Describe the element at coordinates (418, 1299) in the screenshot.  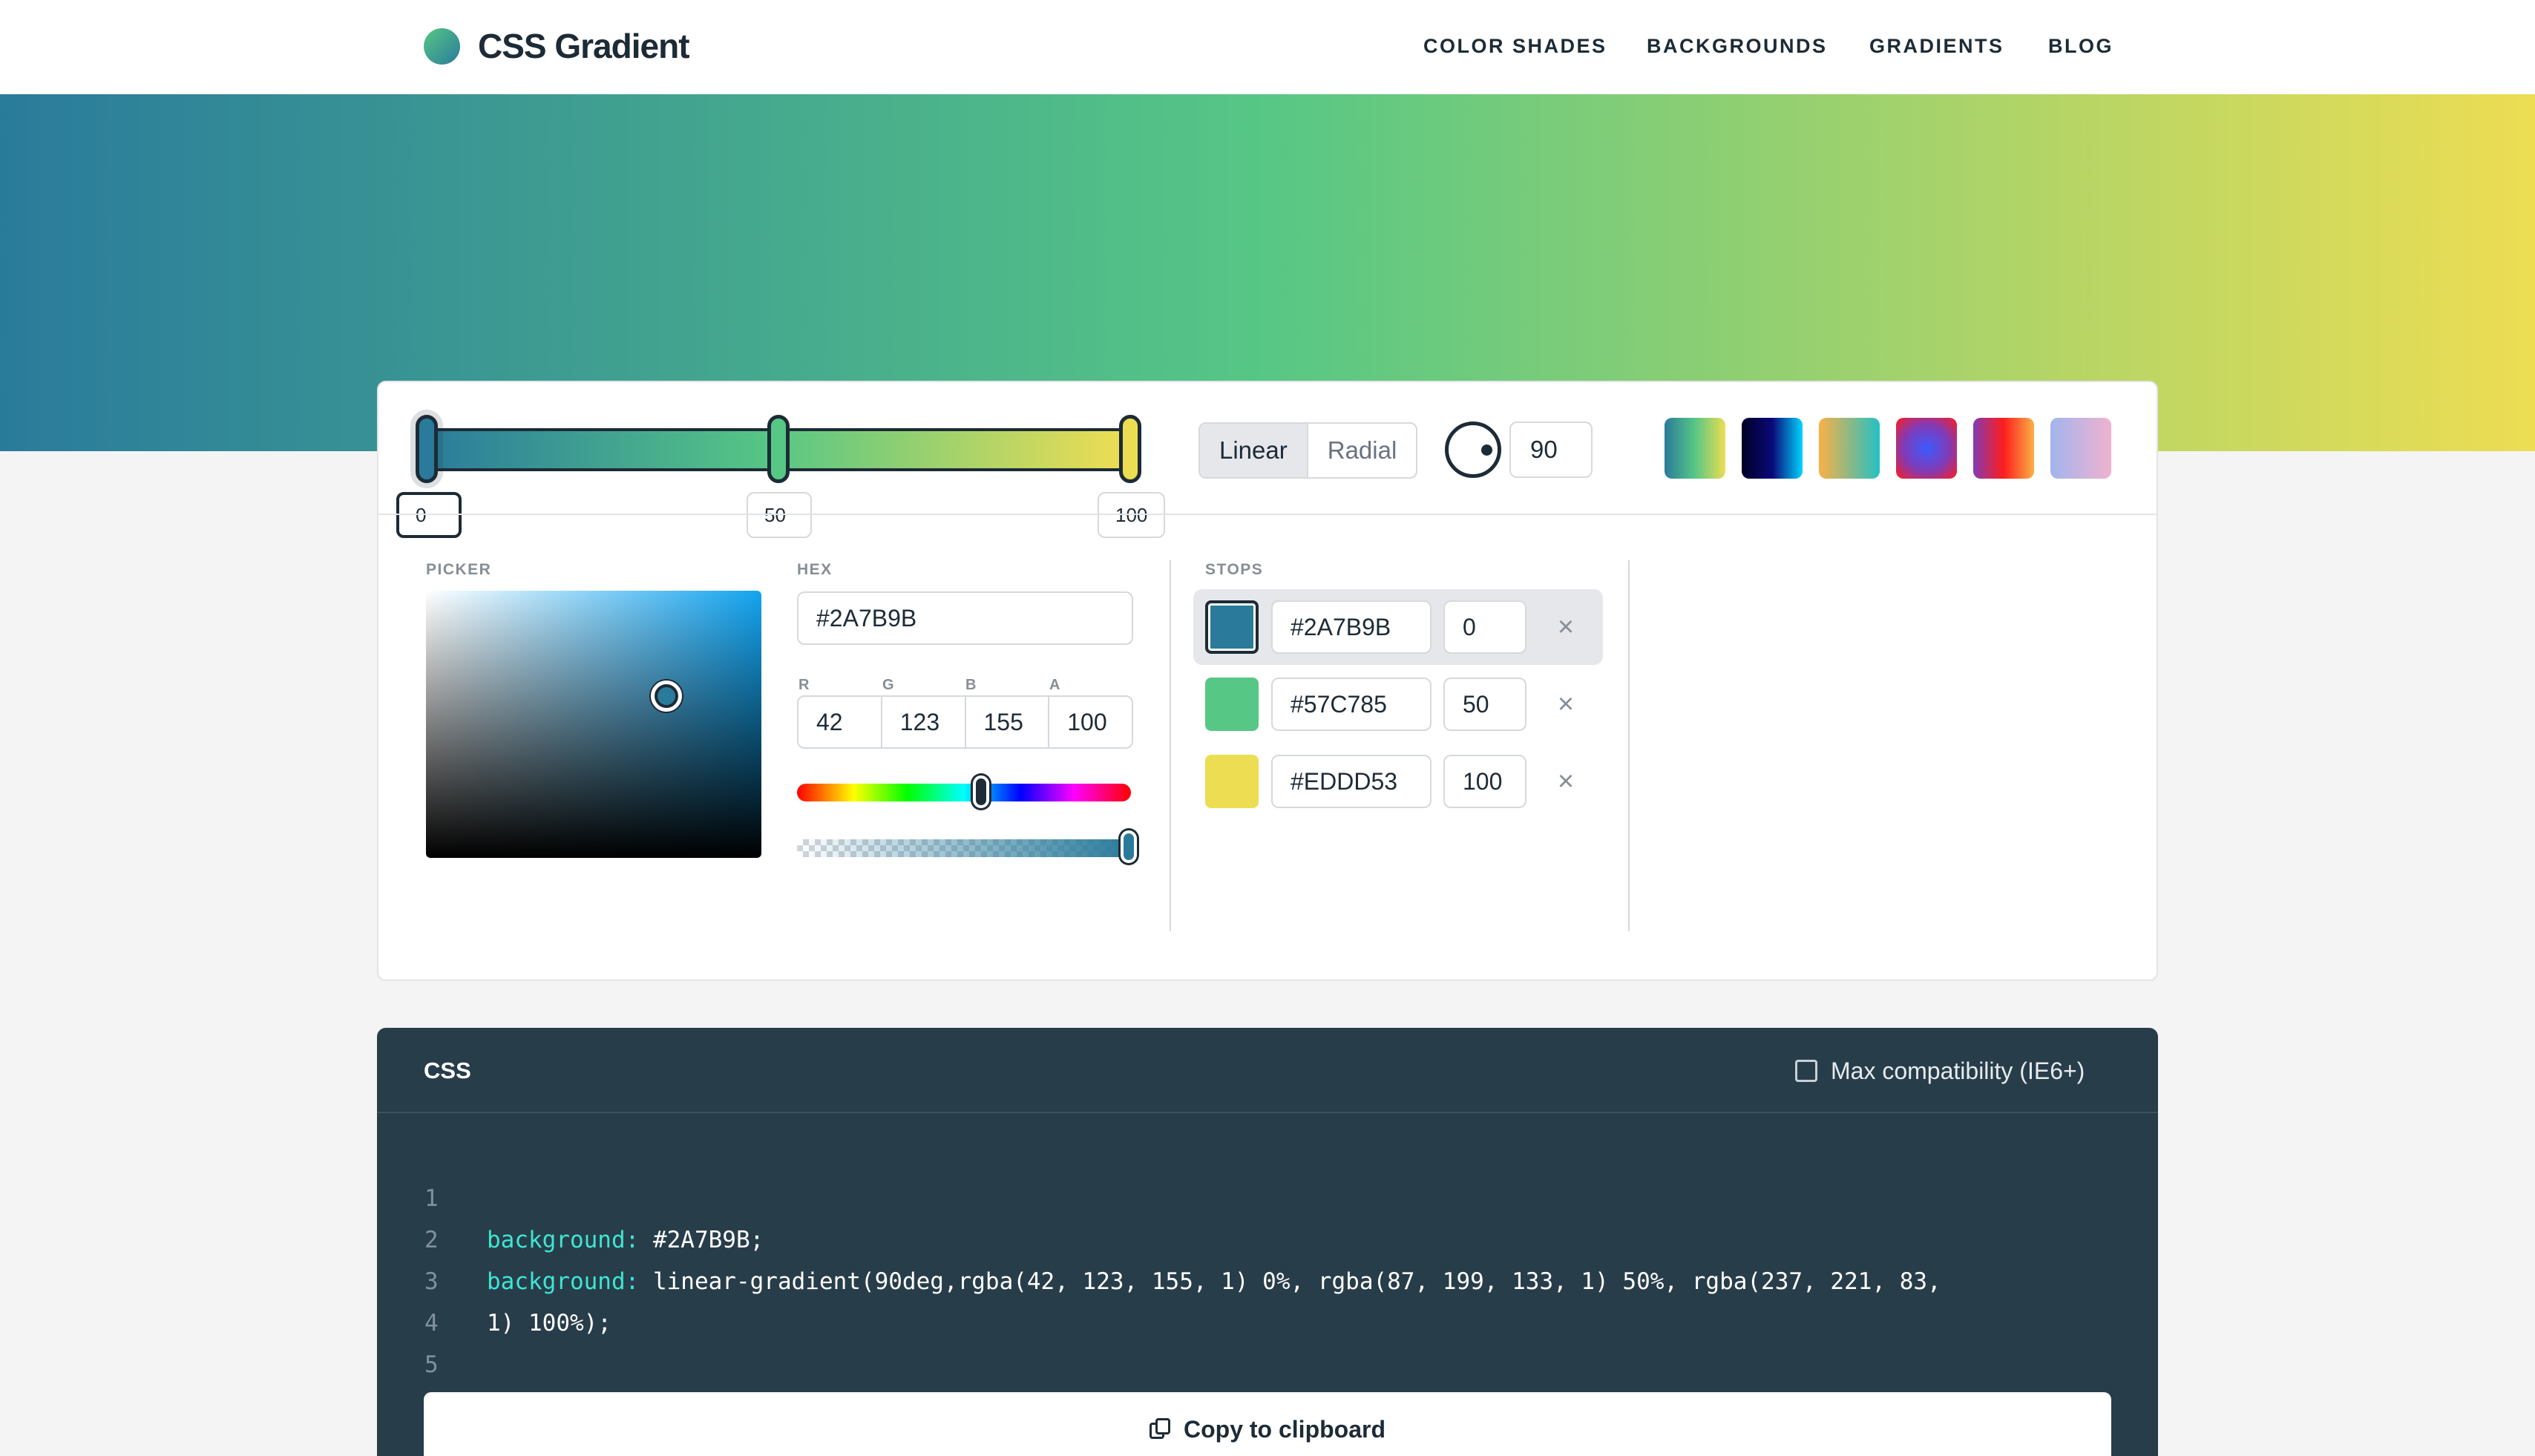
I see `code-line: 4` at that location.